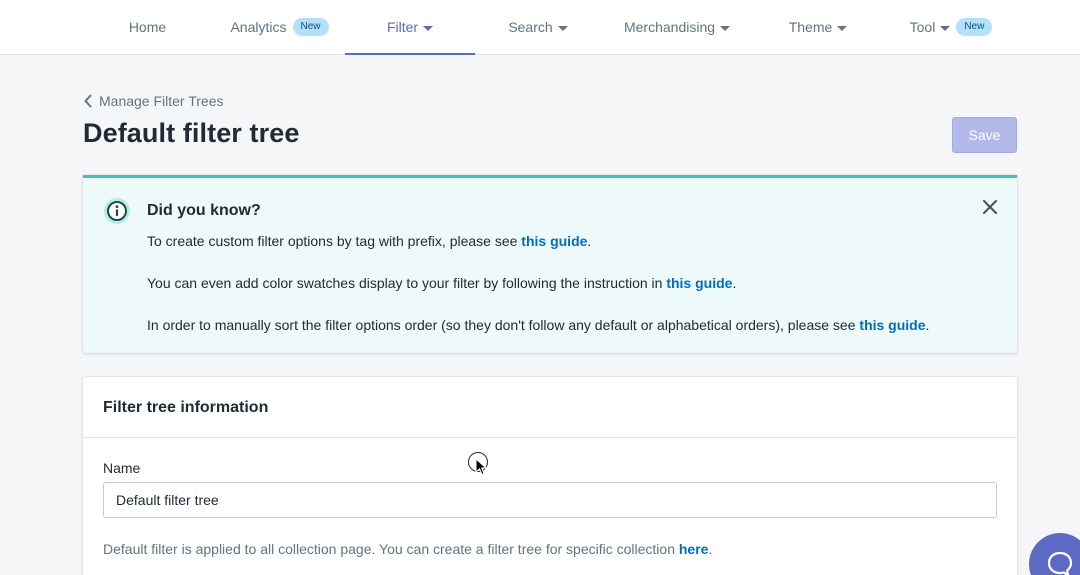  I want to click on nav-tool-label: Tool, so click(922, 27).